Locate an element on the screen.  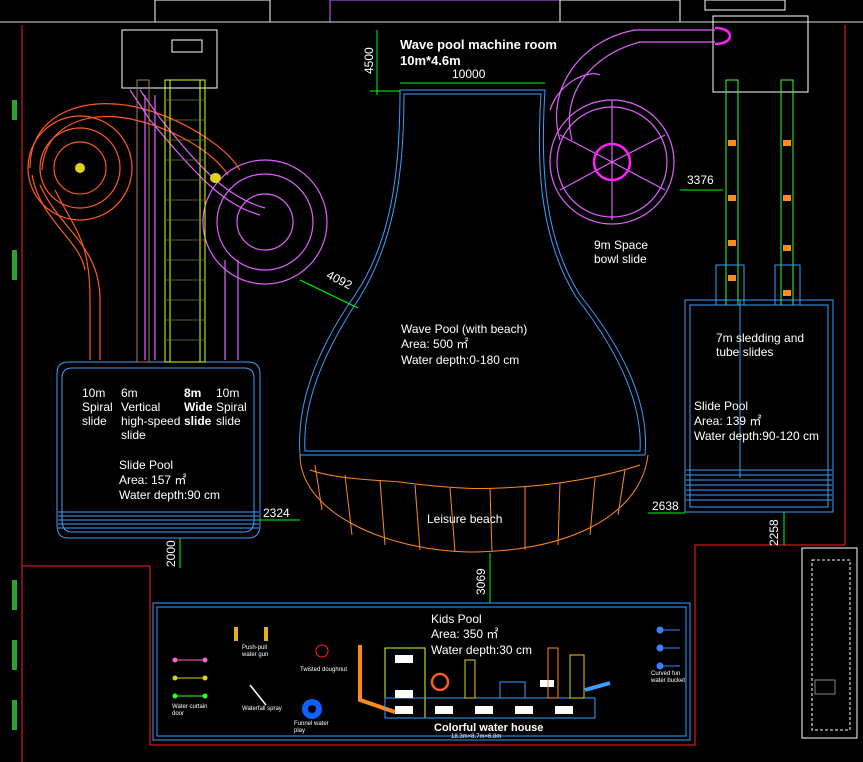
waterfall-label: Waterfall spray is located at coordinates (262, 709).